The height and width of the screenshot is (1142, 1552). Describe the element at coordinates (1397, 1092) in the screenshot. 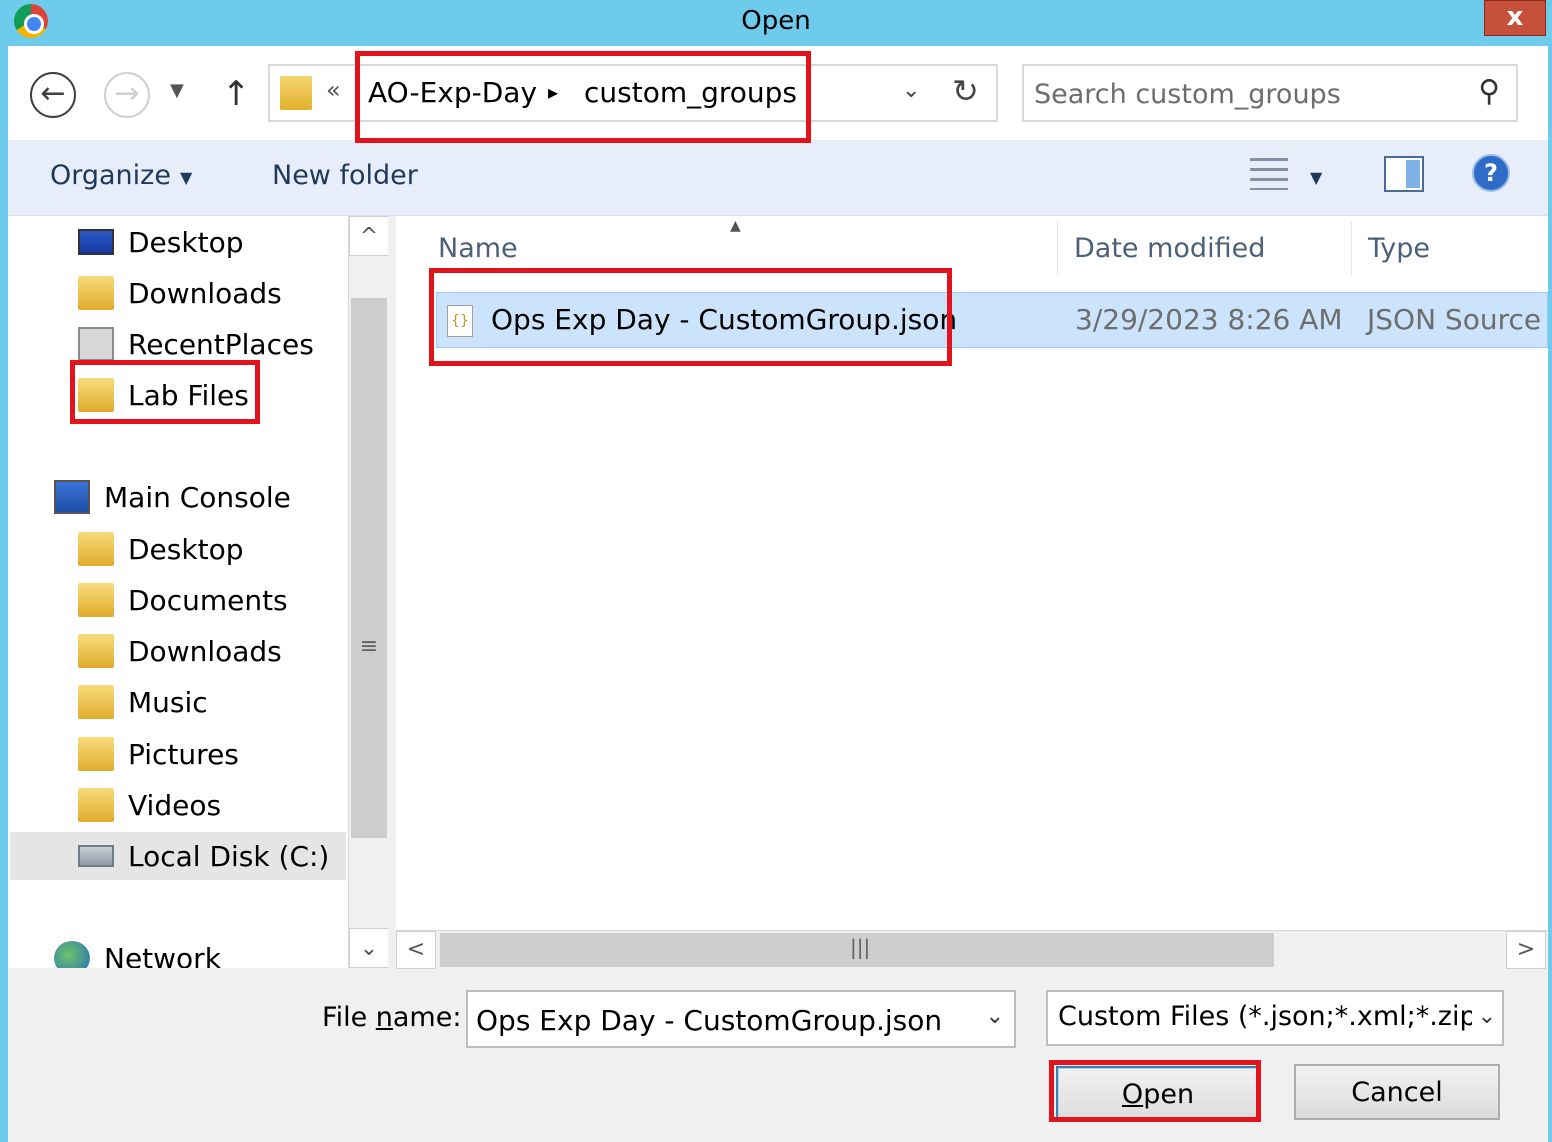

I see `cancel-button: Cancel` at that location.